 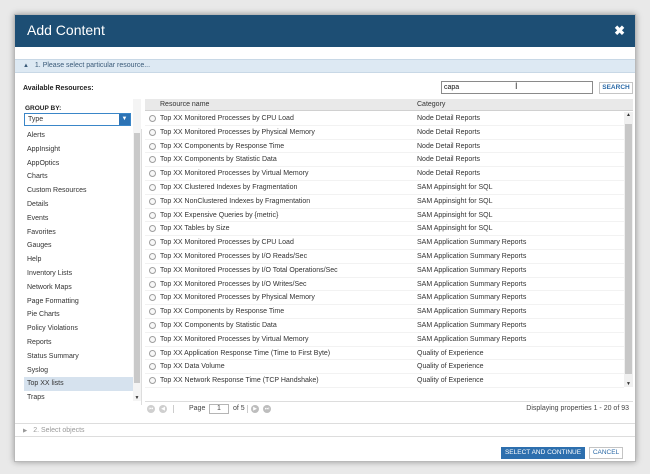 What do you see at coordinates (325, 430) in the screenshot?
I see `step2-header: ▶ 2. Select objects` at bounding box center [325, 430].